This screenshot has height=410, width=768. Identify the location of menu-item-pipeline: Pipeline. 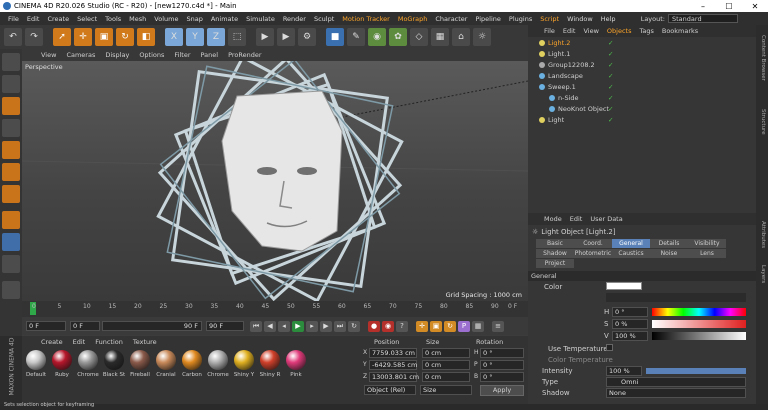
(487, 19).